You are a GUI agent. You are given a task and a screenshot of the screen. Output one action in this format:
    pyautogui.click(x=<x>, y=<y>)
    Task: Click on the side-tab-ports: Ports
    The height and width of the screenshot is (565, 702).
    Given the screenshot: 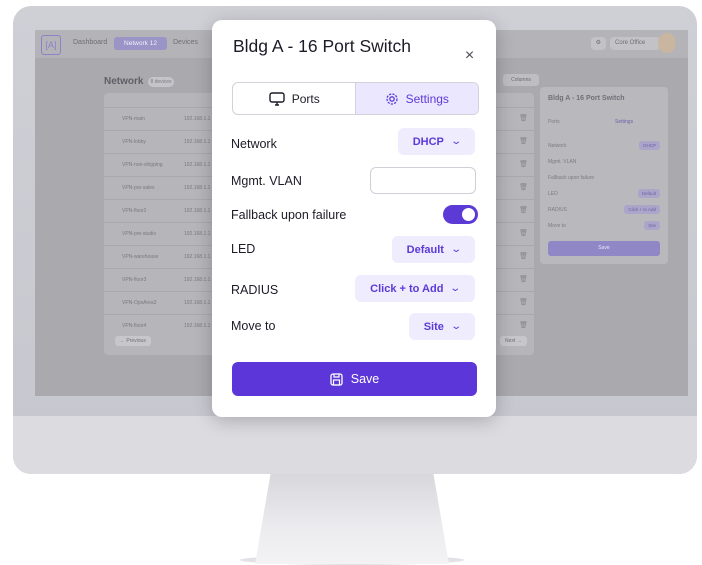 What is the action you would take?
    pyautogui.click(x=554, y=122)
    